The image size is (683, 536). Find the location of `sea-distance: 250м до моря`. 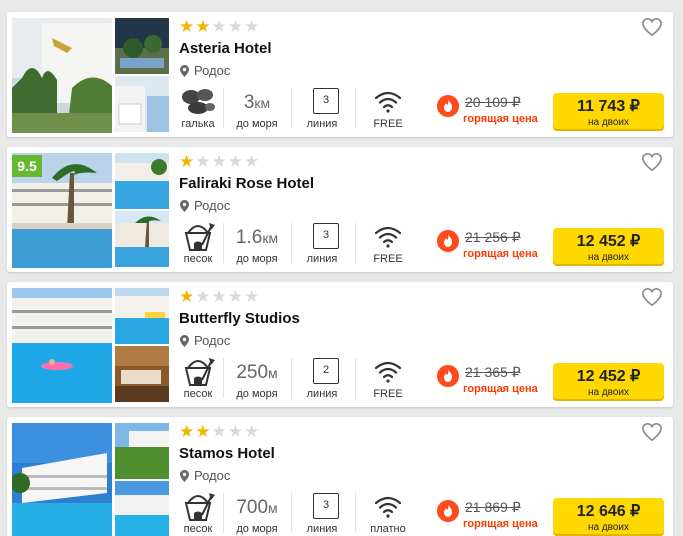

sea-distance: 250м до моря is located at coordinates (257, 381).